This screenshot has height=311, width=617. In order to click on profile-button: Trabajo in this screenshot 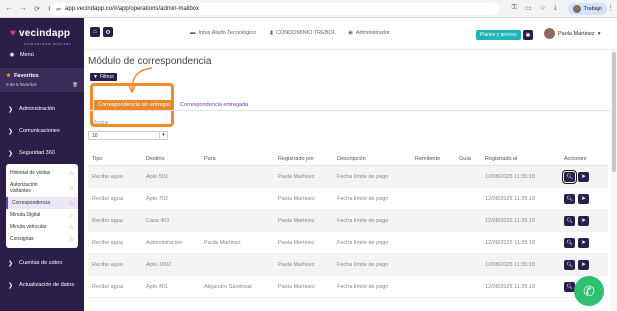, I will do `click(587, 9)`.